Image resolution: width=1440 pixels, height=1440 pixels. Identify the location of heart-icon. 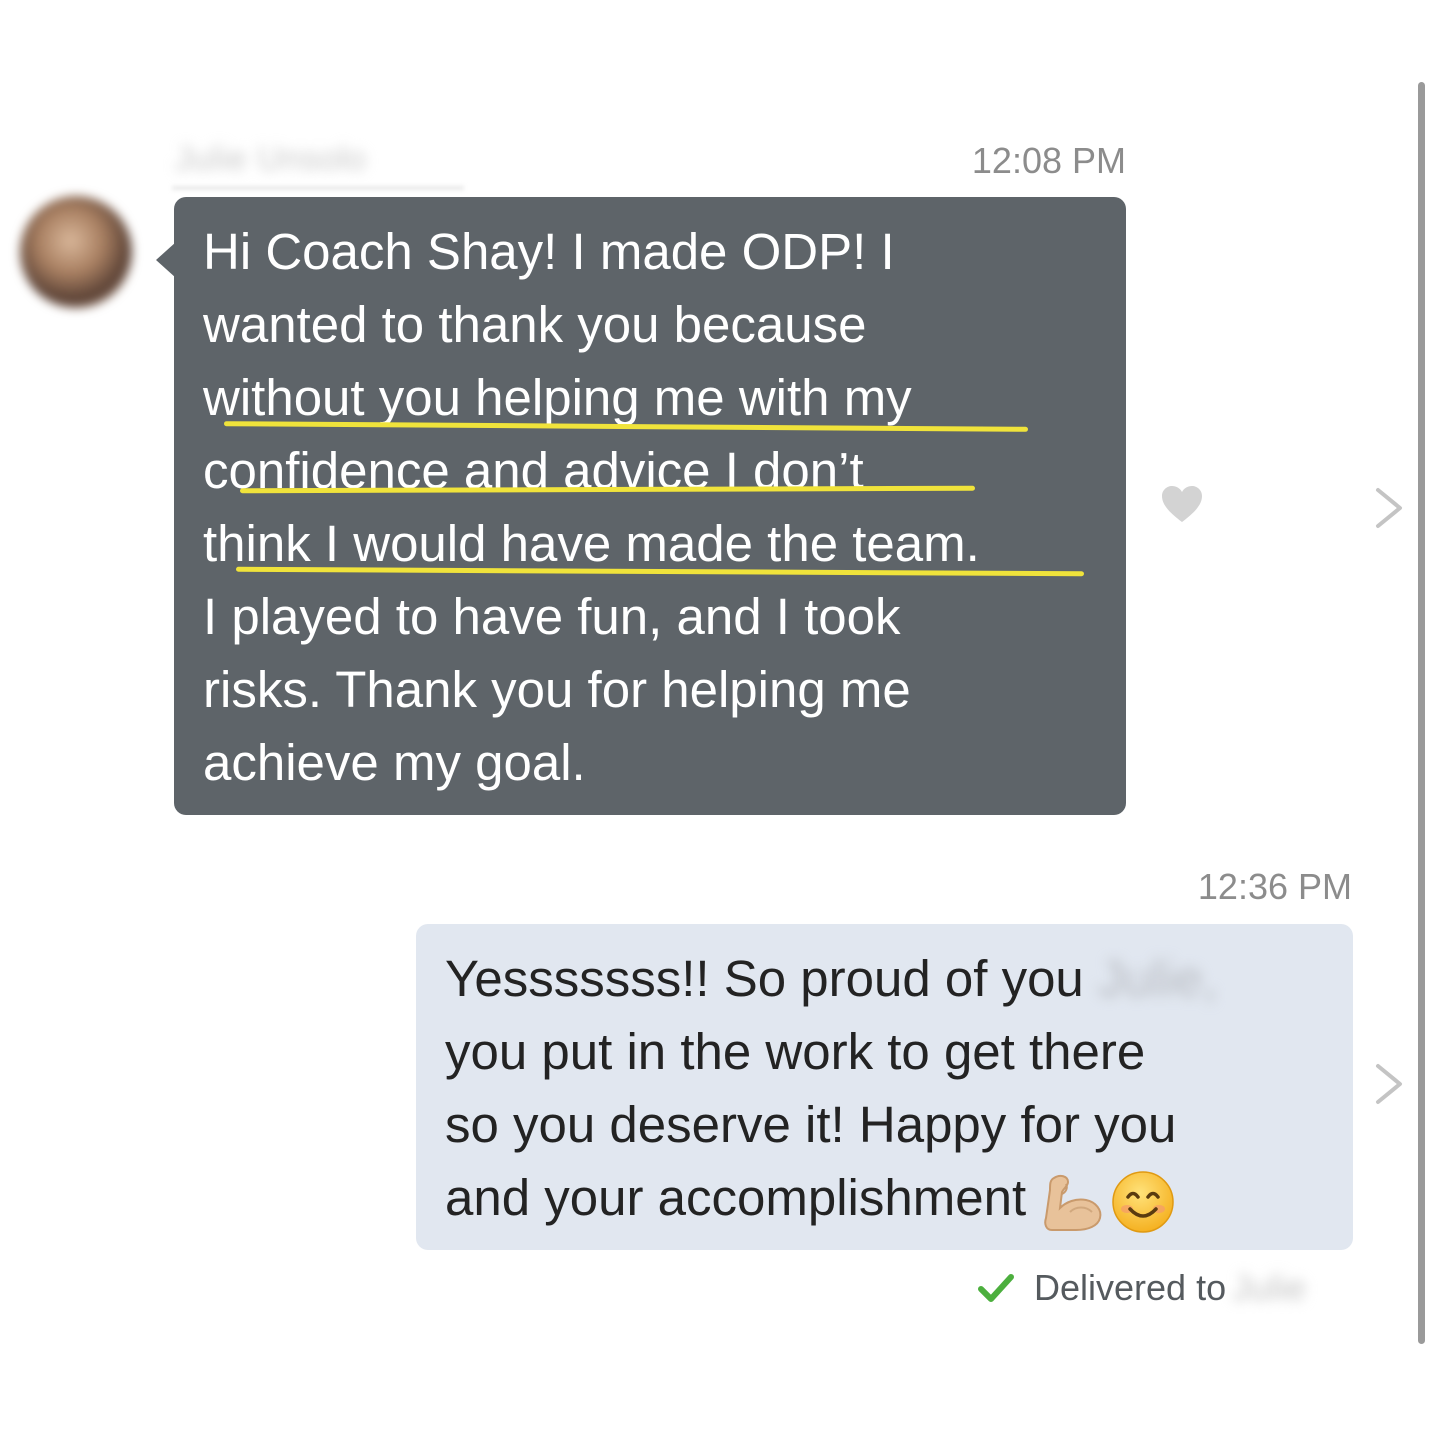
(1182, 504).